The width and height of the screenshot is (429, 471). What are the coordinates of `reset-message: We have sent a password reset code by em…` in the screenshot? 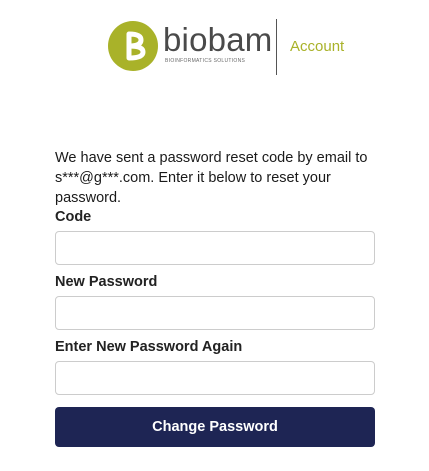 It's located at (211, 178).